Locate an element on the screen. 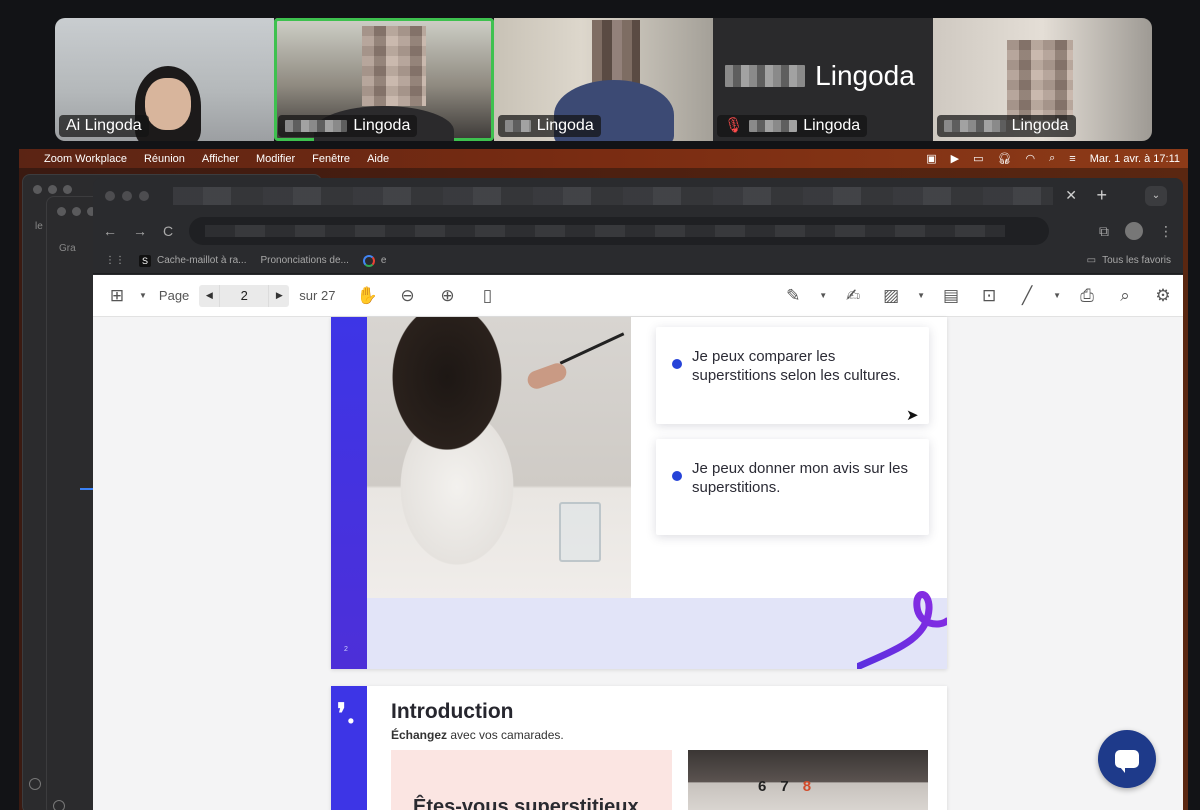  menu-modifier: Modifier is located at coordinates (275, 159).